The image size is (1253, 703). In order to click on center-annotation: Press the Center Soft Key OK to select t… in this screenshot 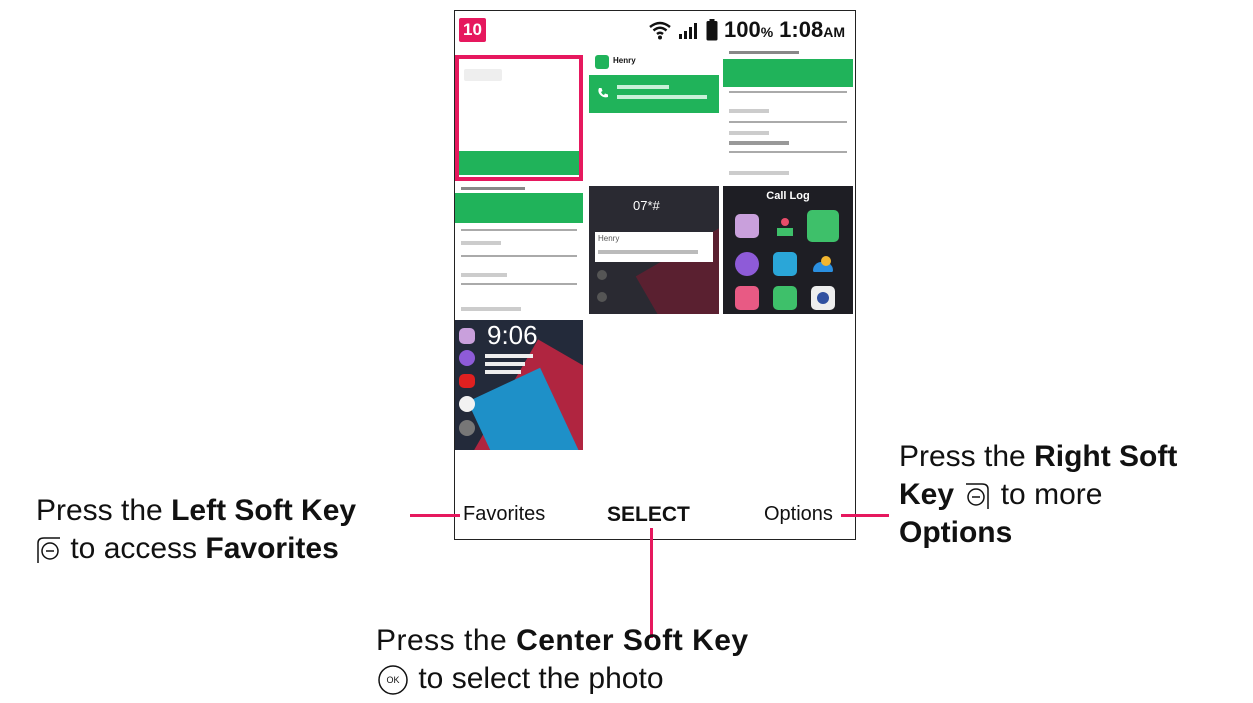, I will do `click(626, 660)`.